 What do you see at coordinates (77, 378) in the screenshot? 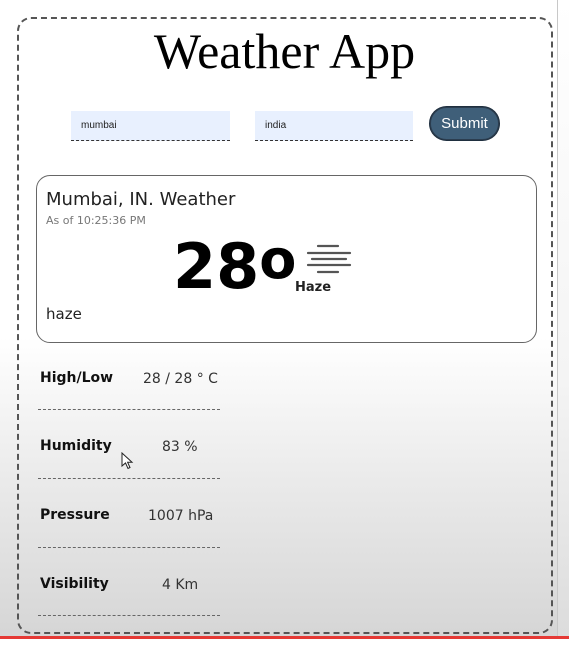
I see `high-low-label: High/Low` at bounding box center [77, 378].